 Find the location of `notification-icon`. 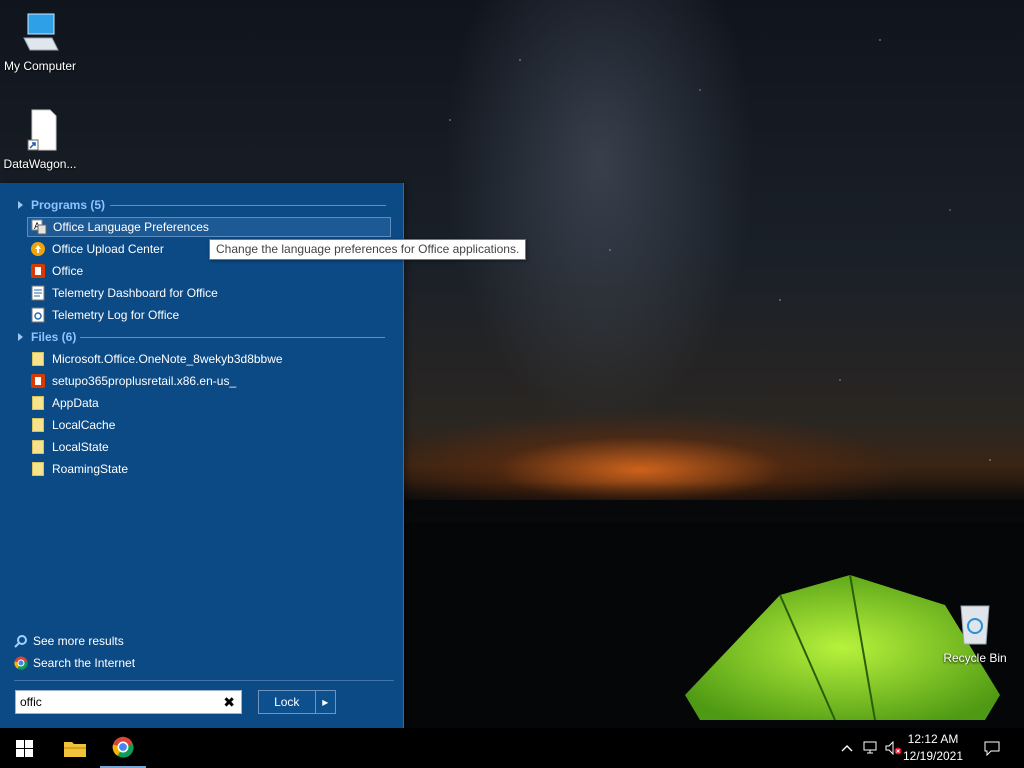

notification-icon is located at coordinates (992, 748).